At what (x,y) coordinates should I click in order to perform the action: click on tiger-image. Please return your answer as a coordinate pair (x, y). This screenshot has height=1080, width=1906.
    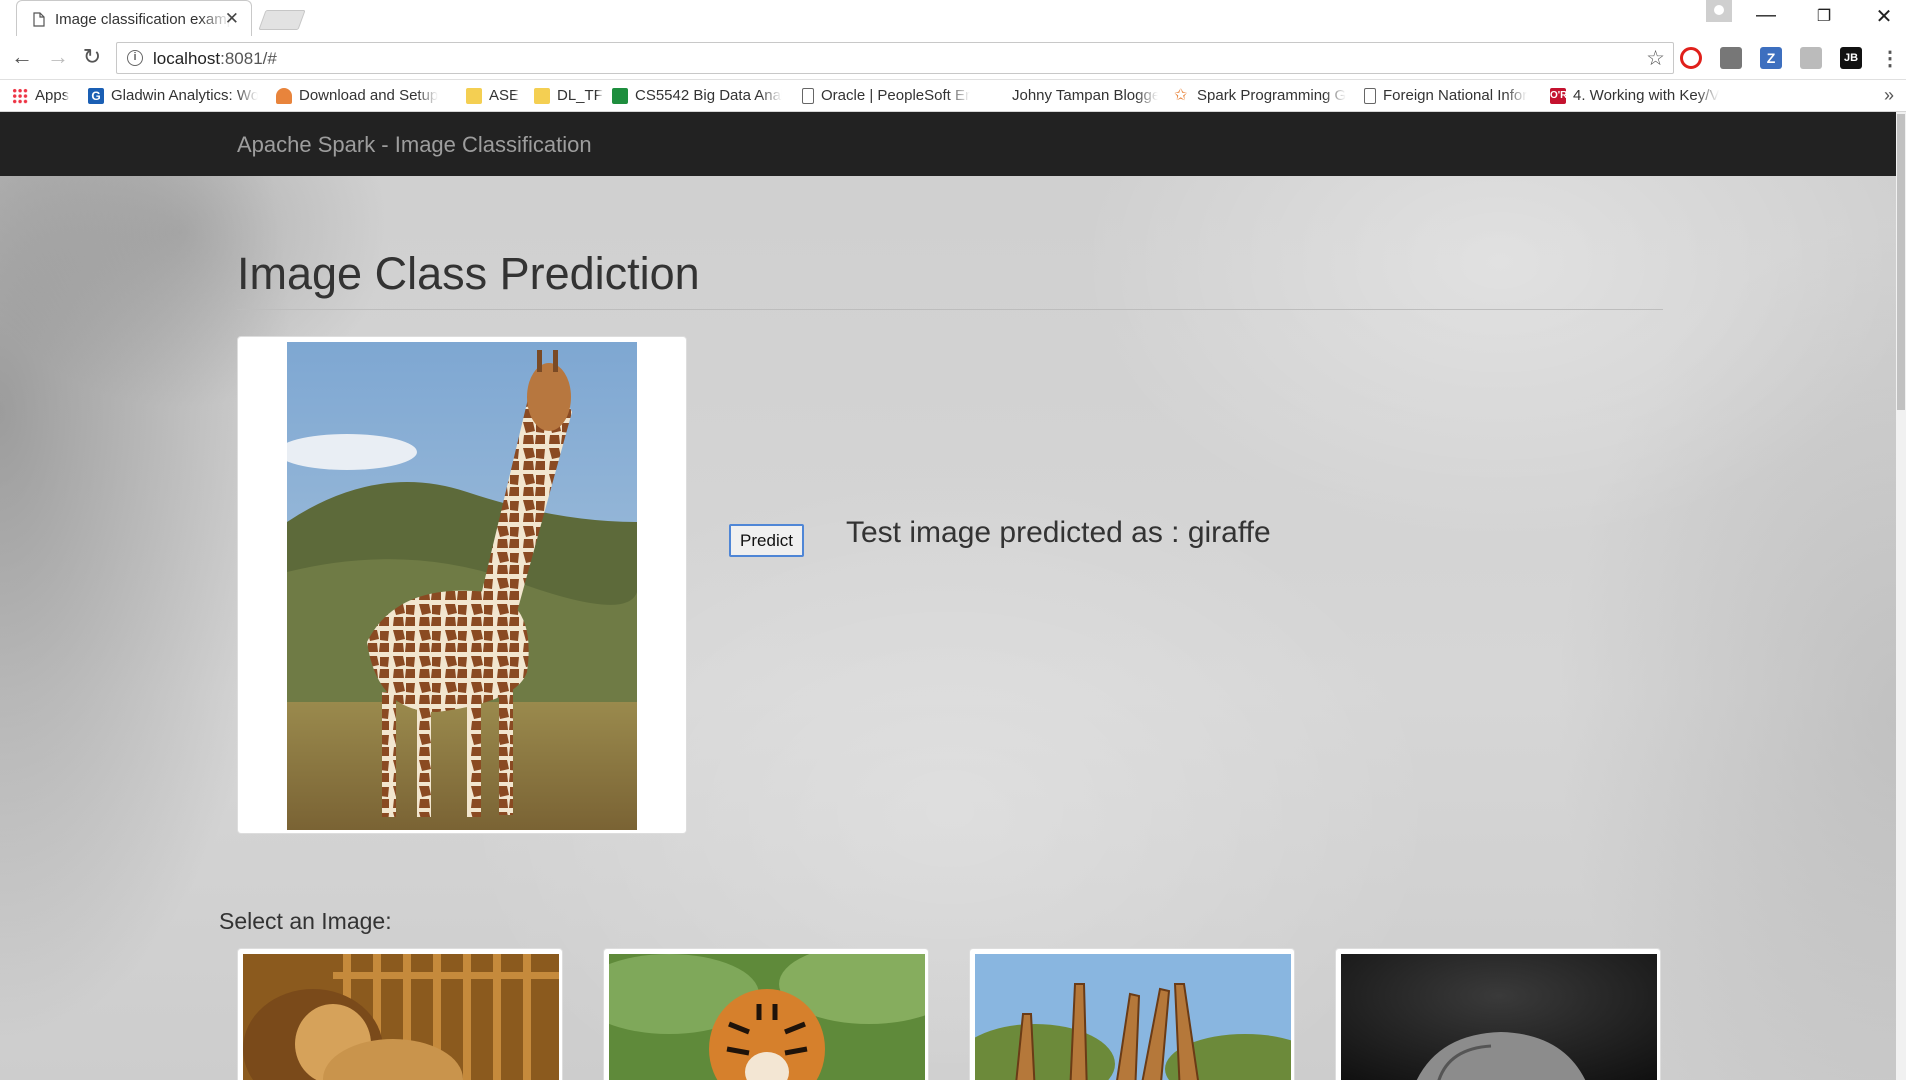
    Looking at the image, I should click on (767, 1017).